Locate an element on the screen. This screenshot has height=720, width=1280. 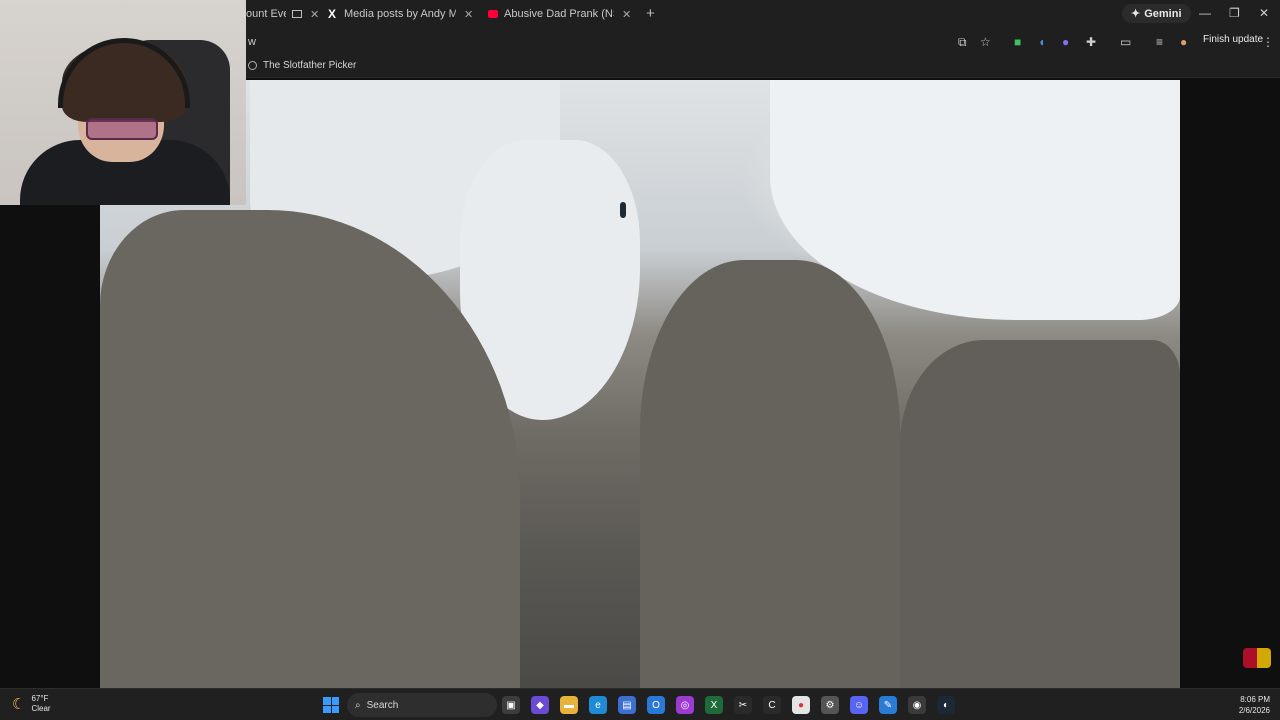
ccleaner-icon: C is located at coordinates (772, 705).